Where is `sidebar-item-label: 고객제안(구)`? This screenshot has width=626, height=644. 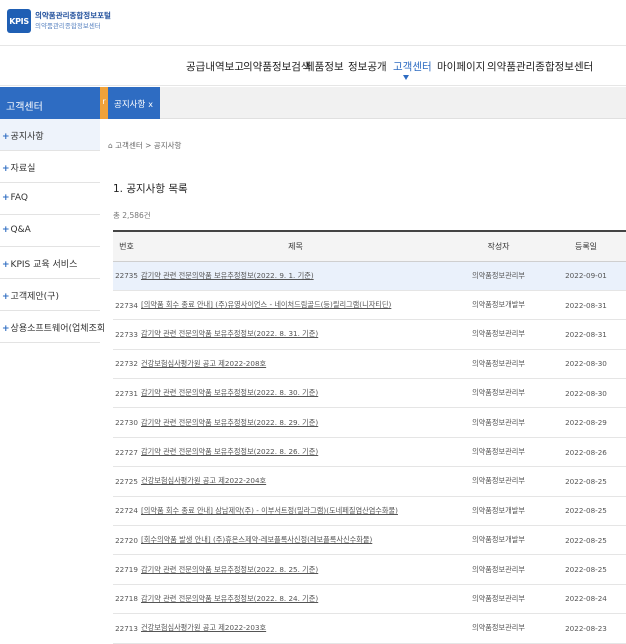
sidebar-item-label: 고객제안(구) is located at coordinates (34, 297).